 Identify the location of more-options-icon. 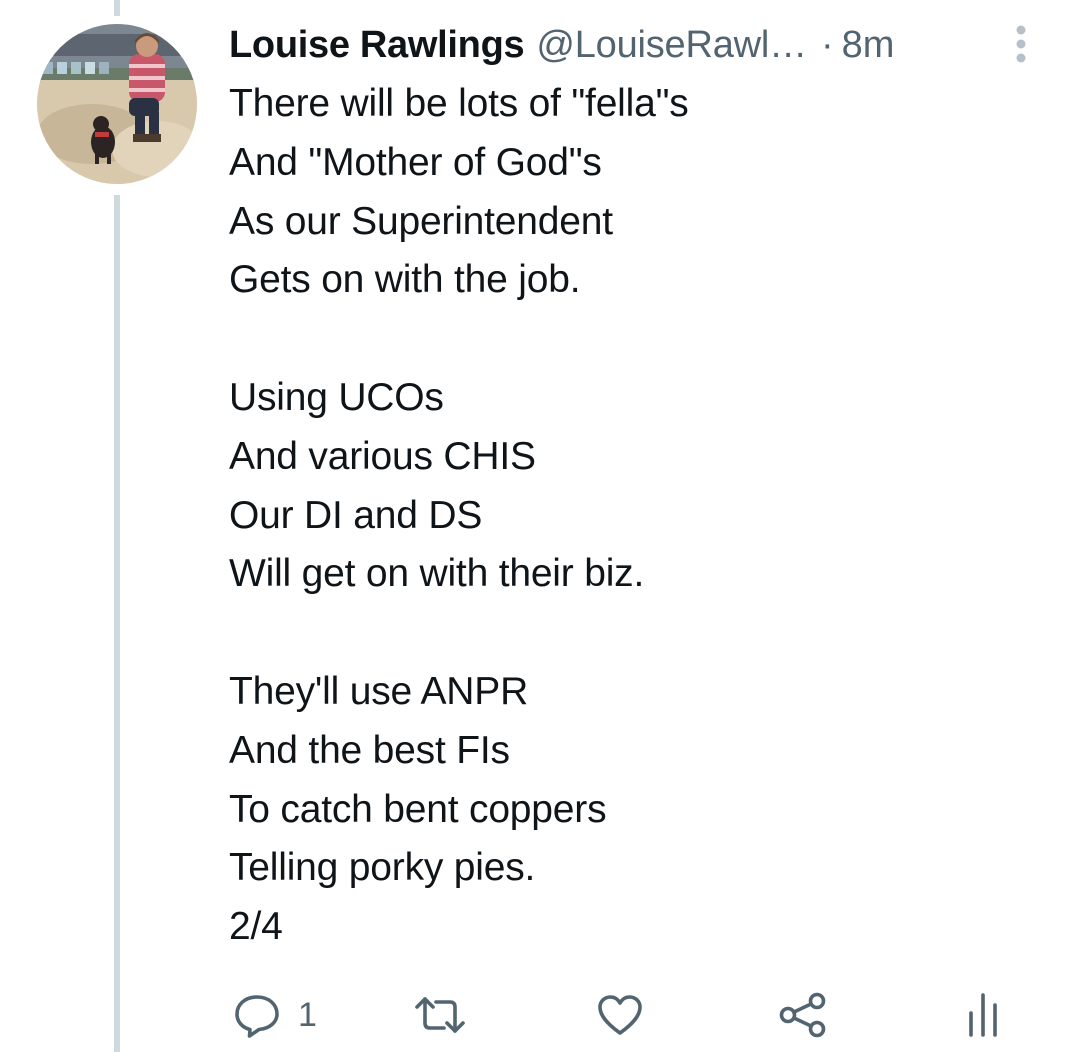
(1021, 44).